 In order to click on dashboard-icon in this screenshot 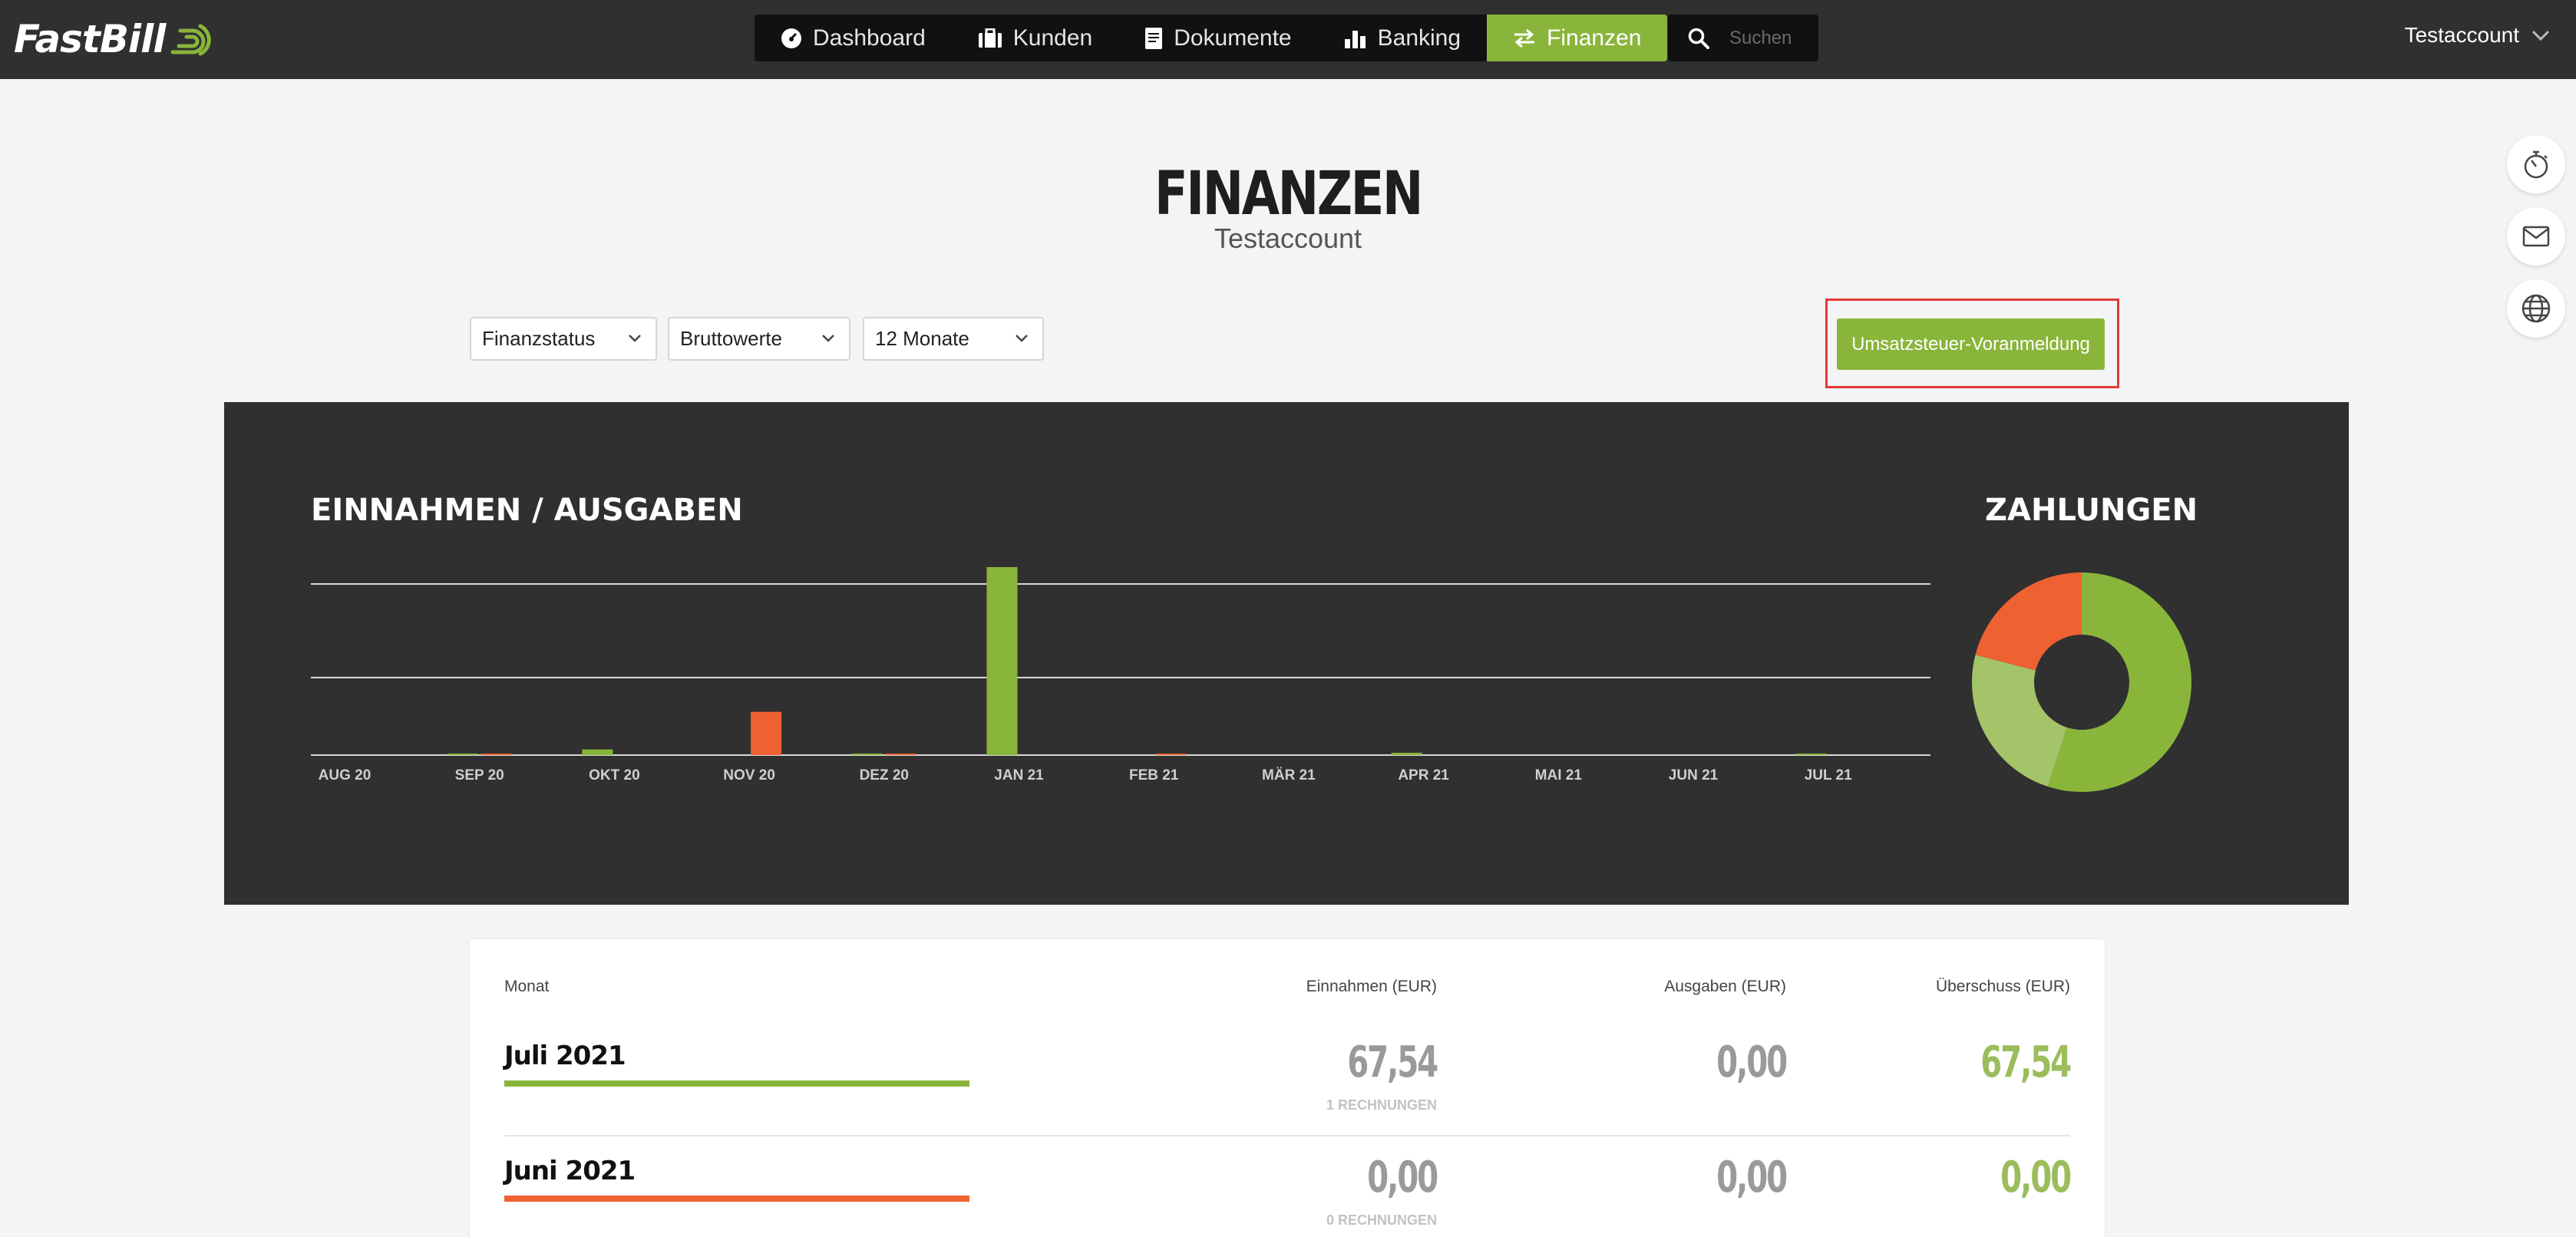, I will do `click(791, 38)`.